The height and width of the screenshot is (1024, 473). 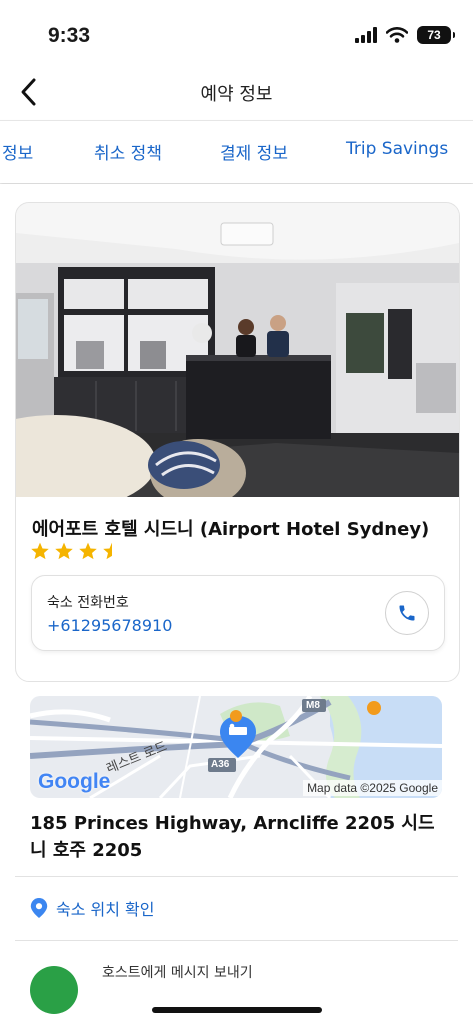 I want to click on page-title: 예약 정보, so click(x=236, y=94).